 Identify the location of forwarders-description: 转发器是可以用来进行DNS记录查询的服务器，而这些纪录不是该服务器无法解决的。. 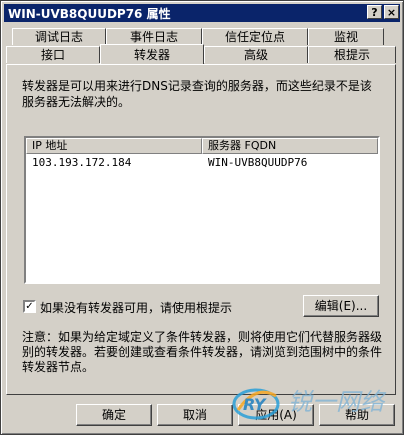
(197, 94).